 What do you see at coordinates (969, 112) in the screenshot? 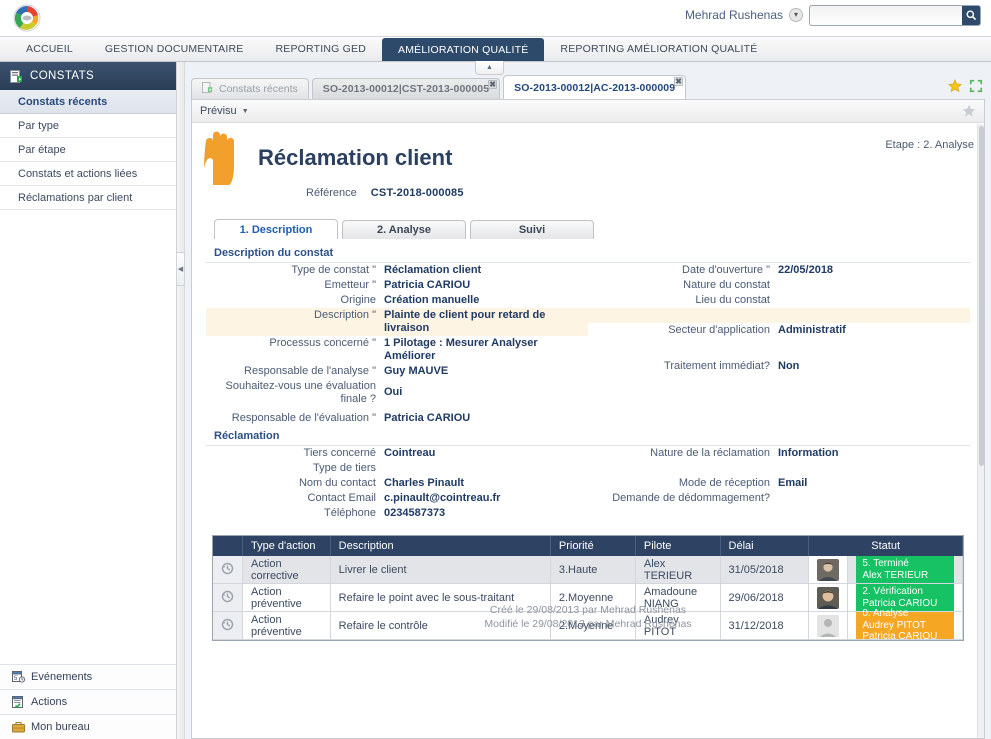
I see `star-outline-icon` at bounding box center [969, 112].